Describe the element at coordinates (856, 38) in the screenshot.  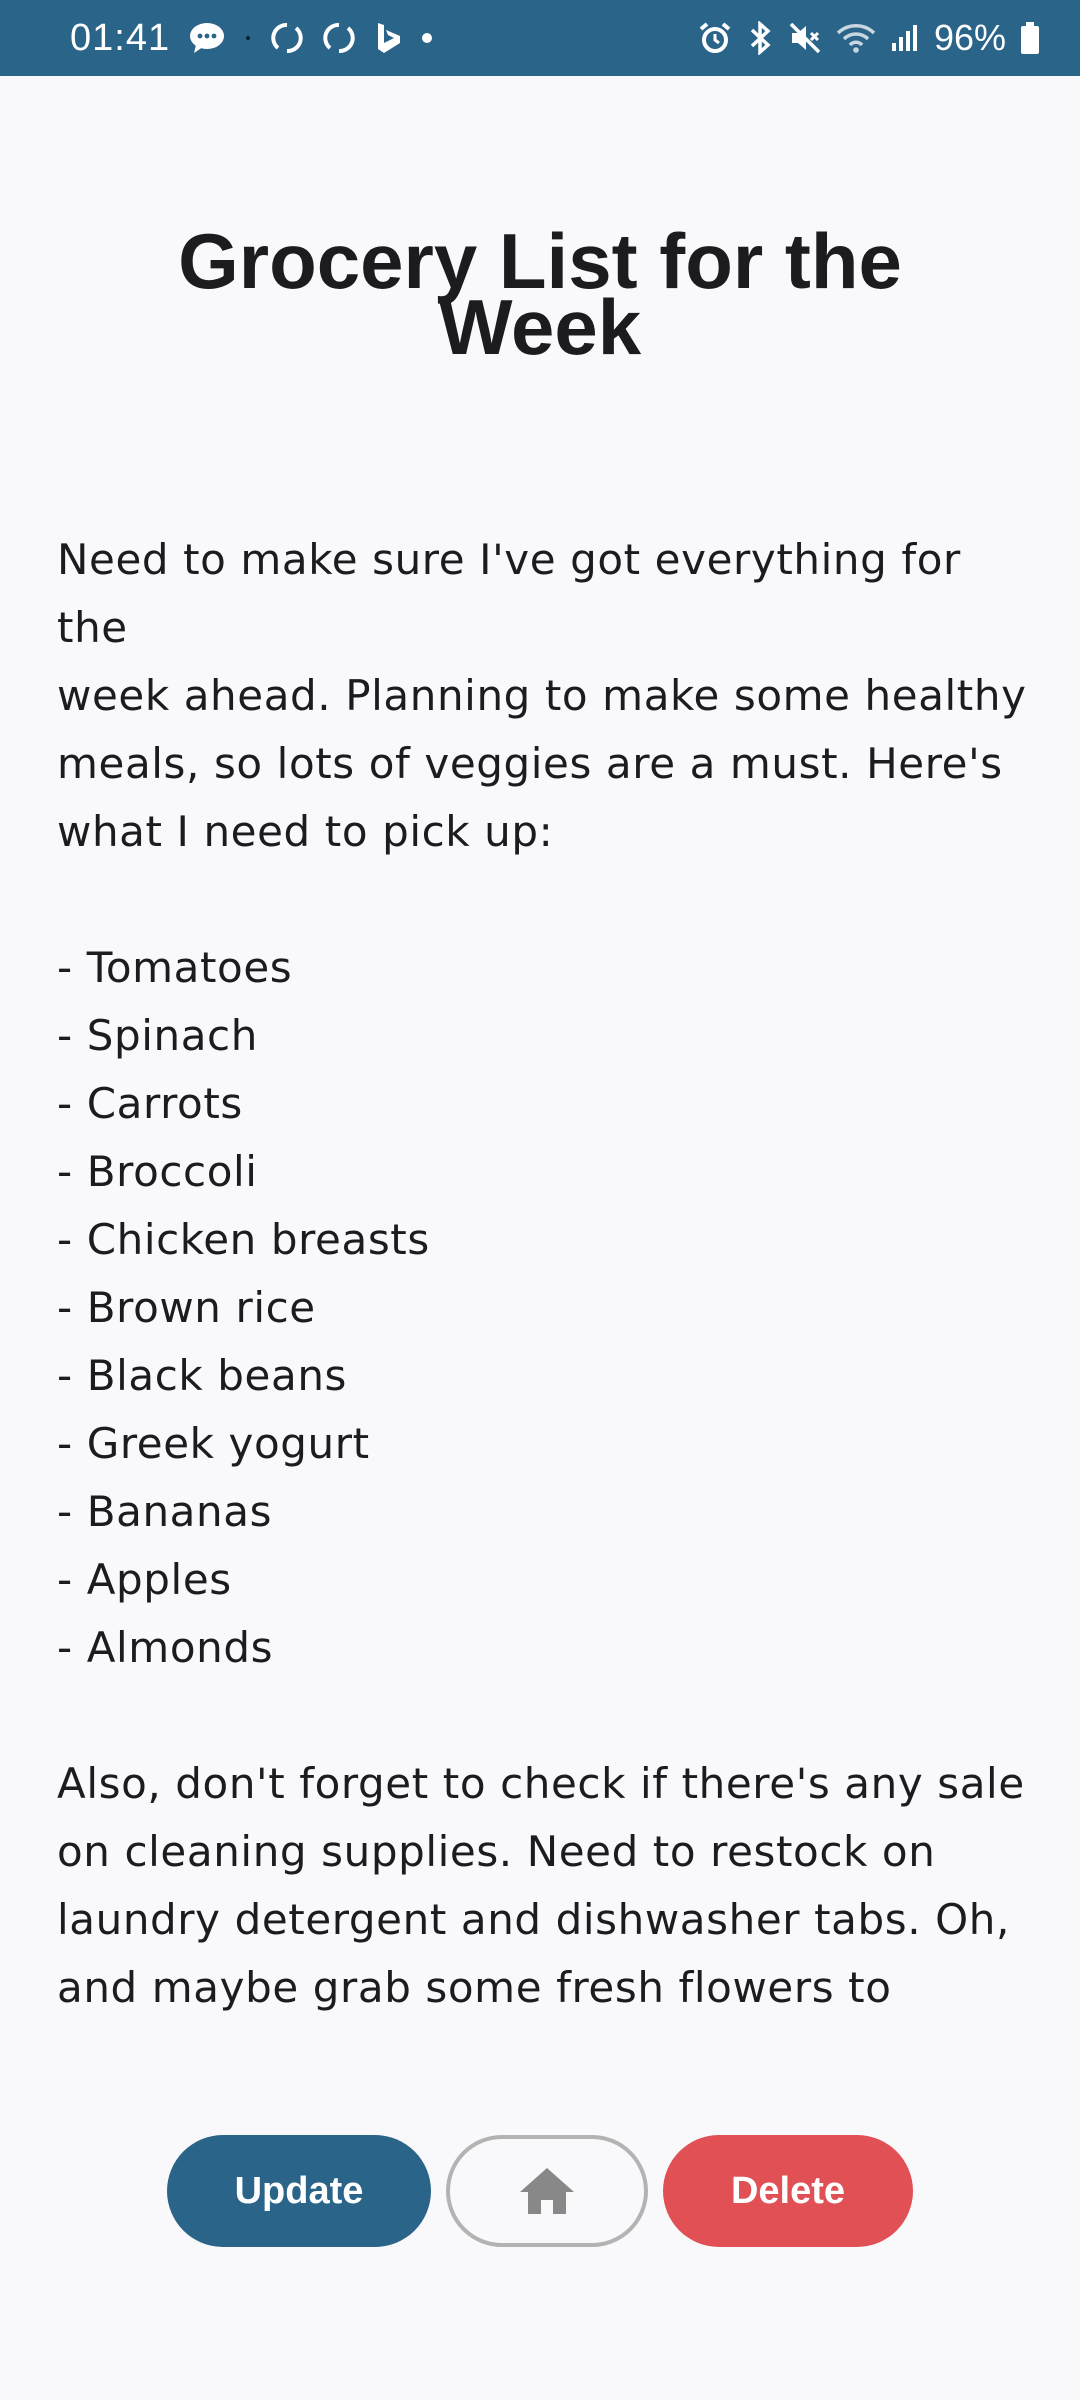
I see `wifi-icon` at that location.